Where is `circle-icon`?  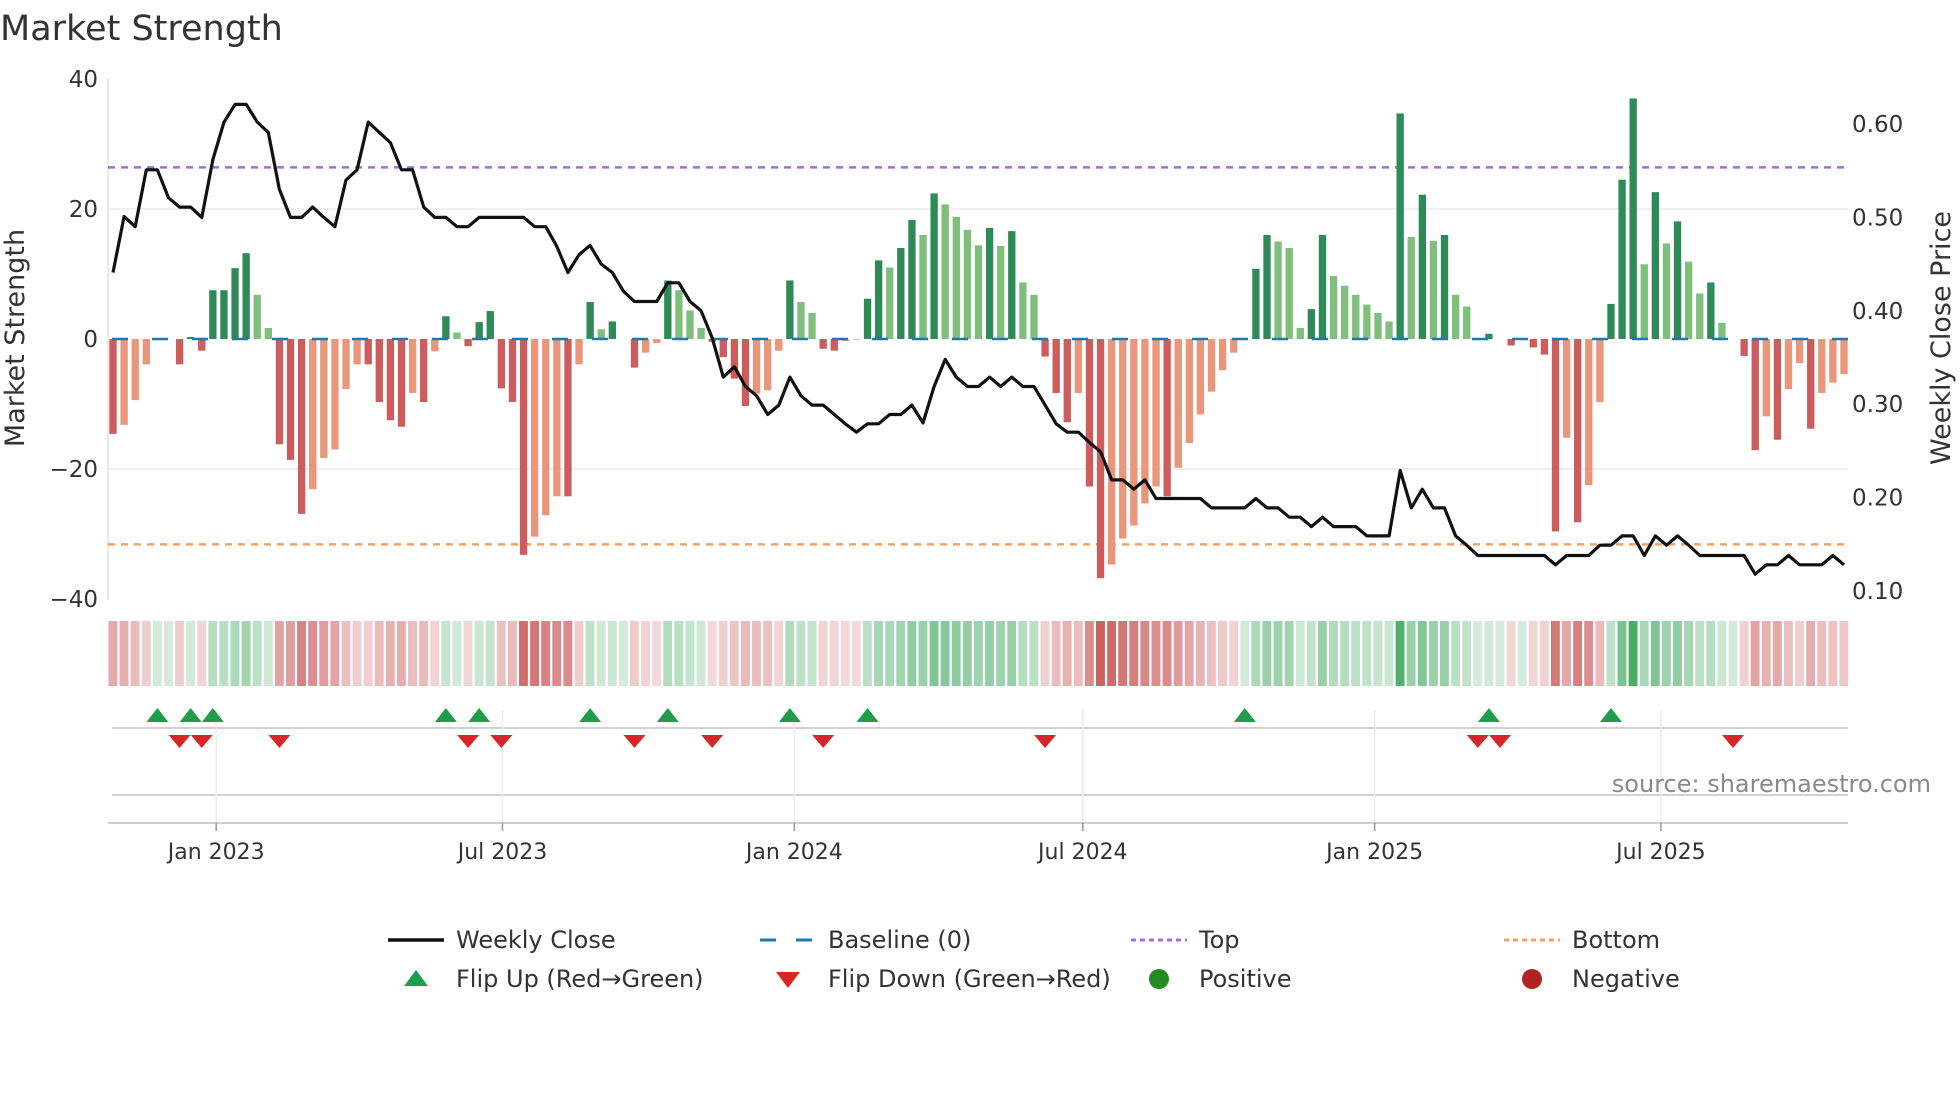
circle-icon is located at coordinates (1159, 979).